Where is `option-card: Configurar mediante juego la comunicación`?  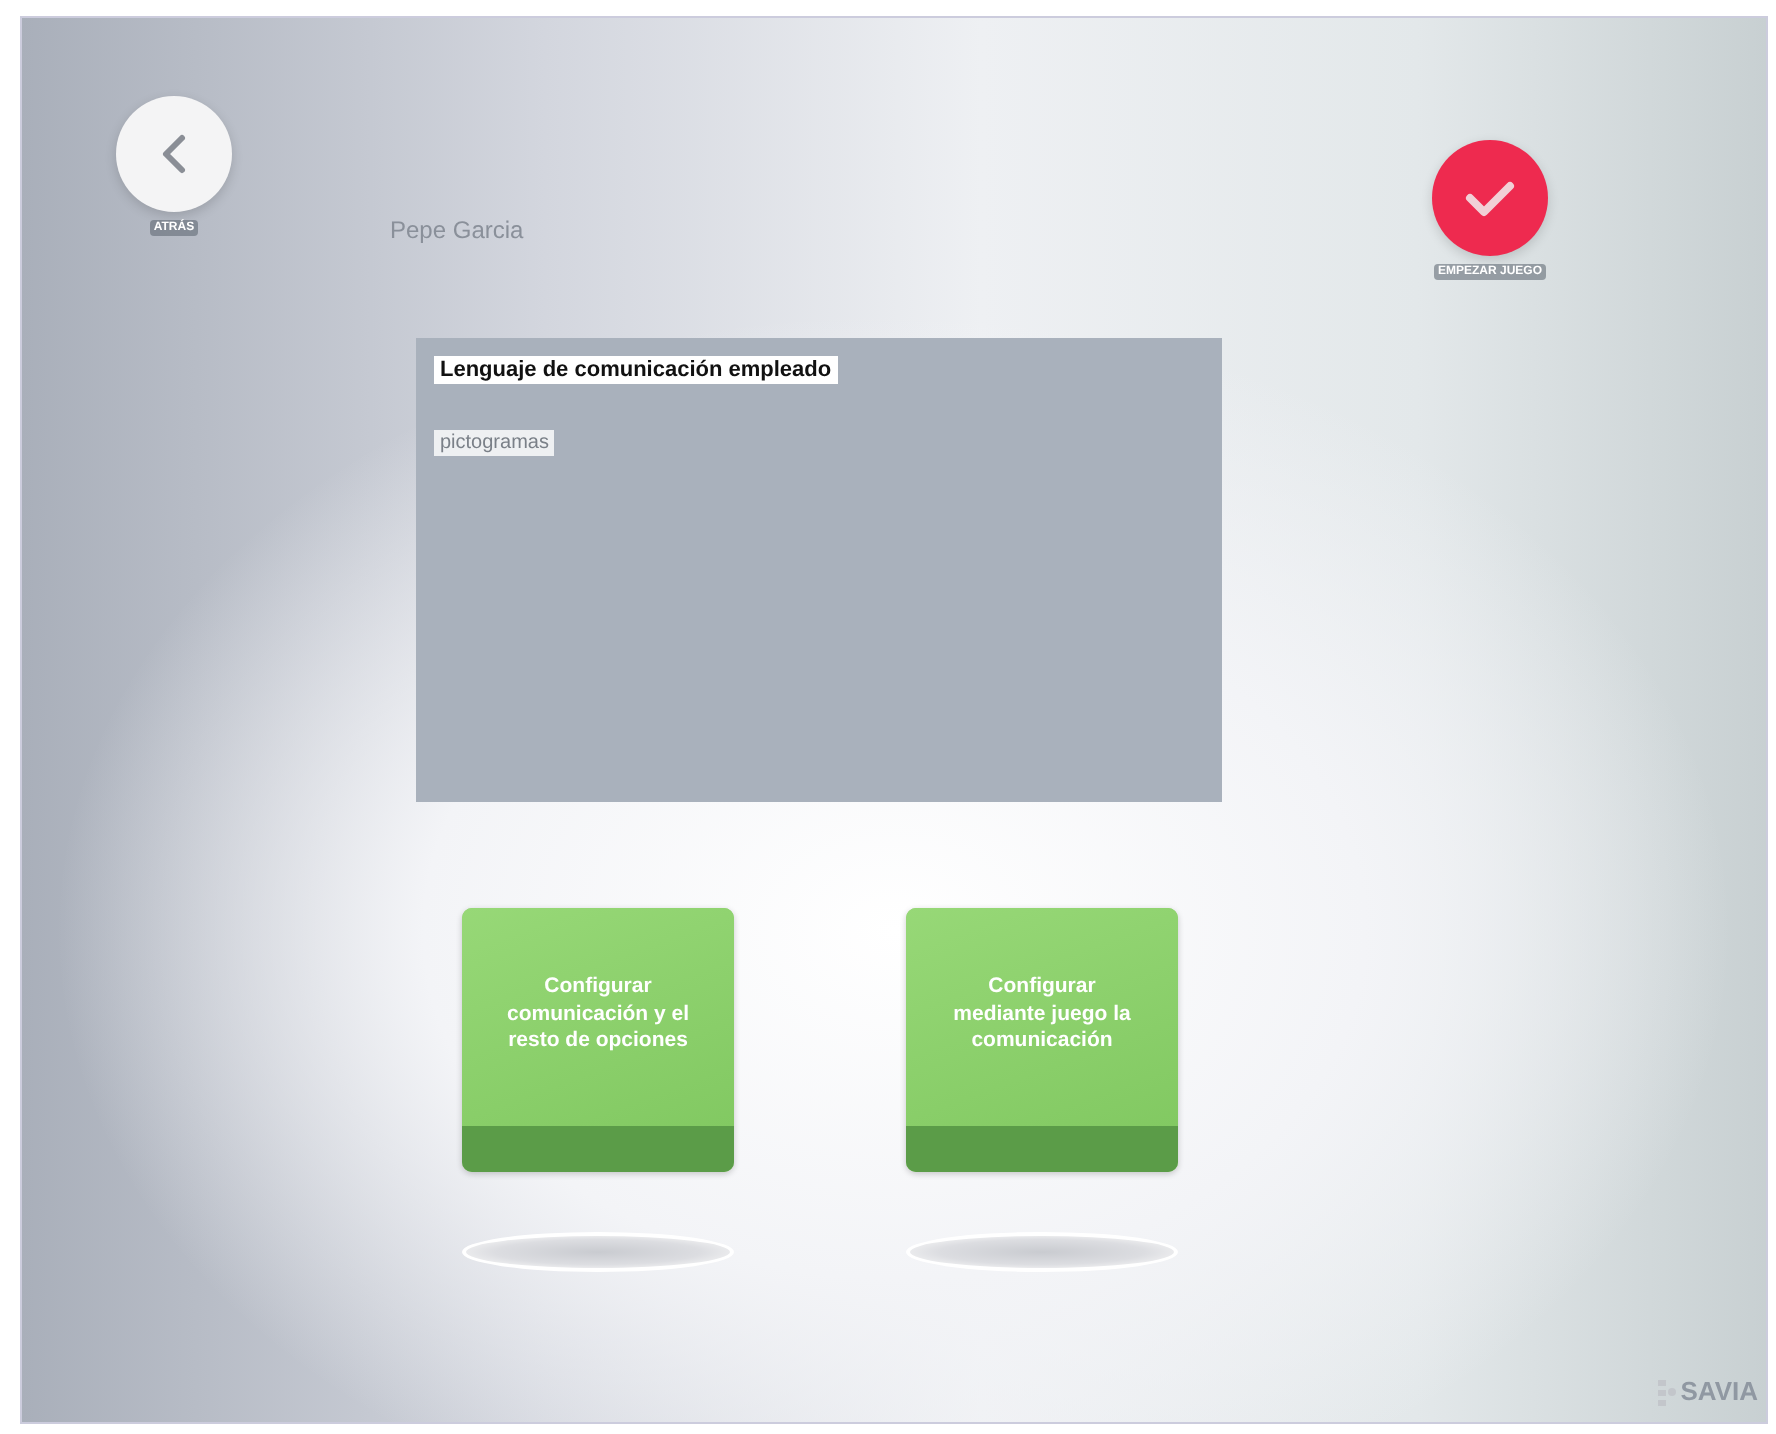 option-card: Configurar mediante juego la comunicación is located at coordinates (1042, 1040).